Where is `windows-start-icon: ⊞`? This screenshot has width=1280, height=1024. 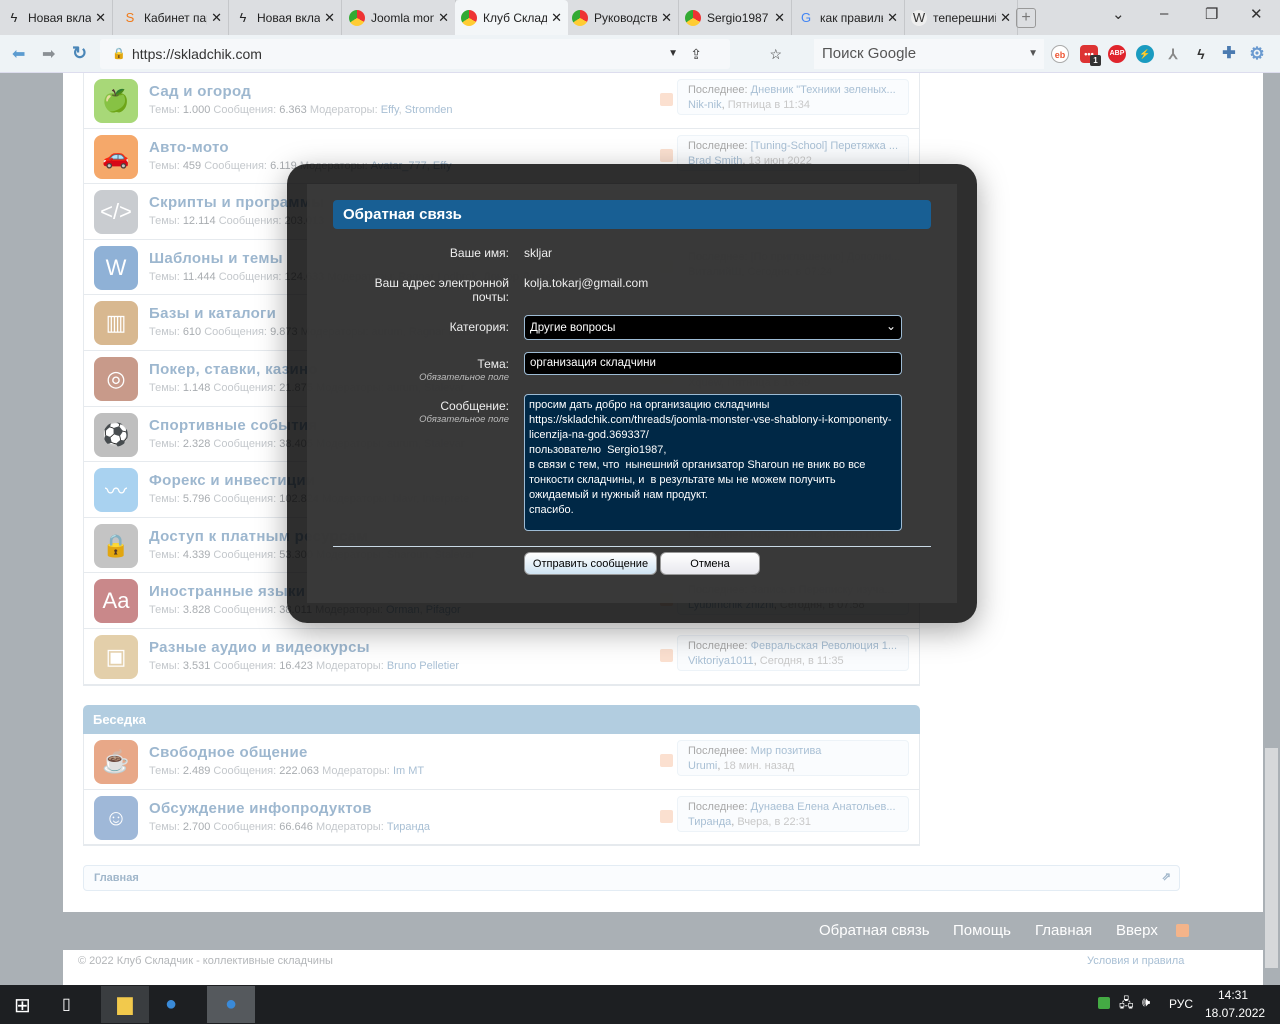
windows-start-icon: ⊞ is located at coordinates (22, 1005).